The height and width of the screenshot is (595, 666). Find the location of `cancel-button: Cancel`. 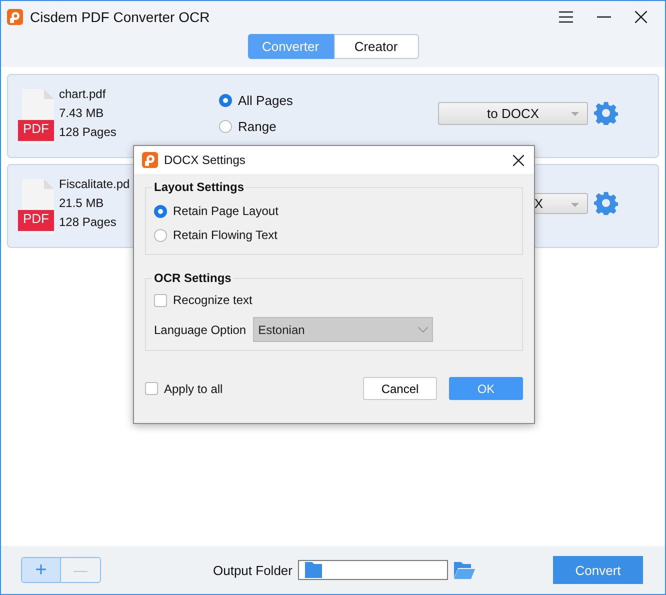

cancel-button: Cancel is located at coordinates (400, 388).